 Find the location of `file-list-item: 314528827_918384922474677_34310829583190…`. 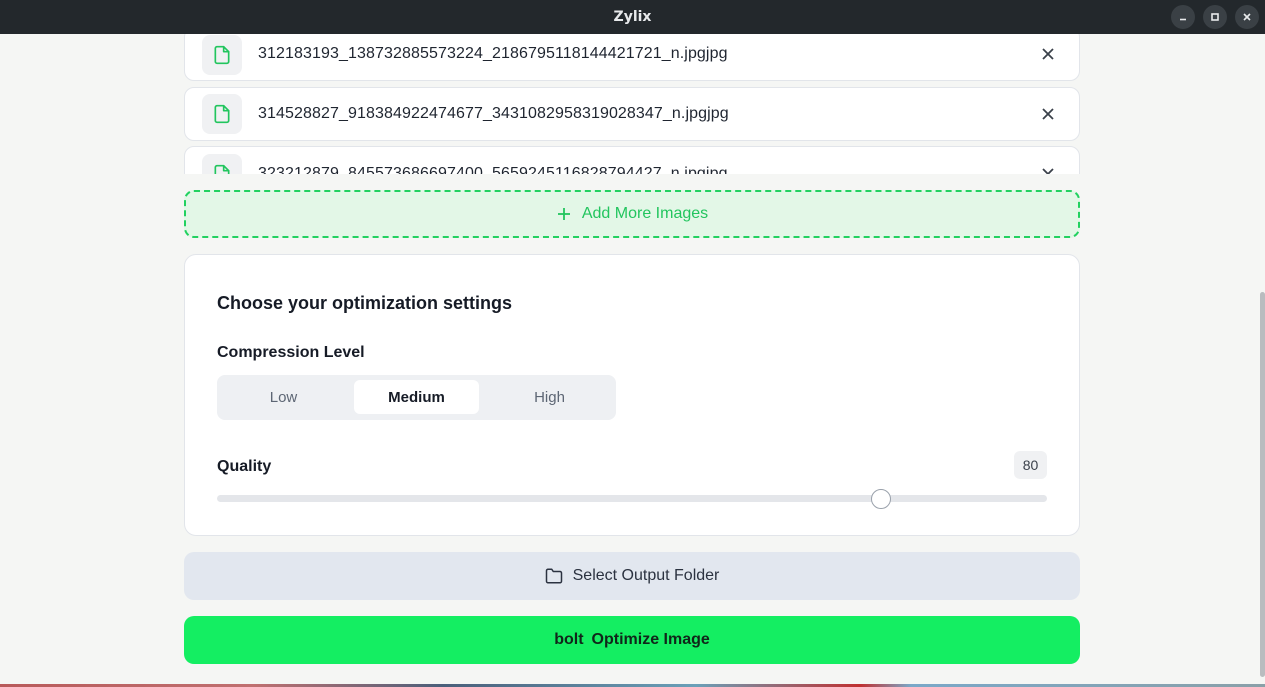

file-list-item: 314528827_918384922474677_34310829583190… is located at coordinates (632, 114).